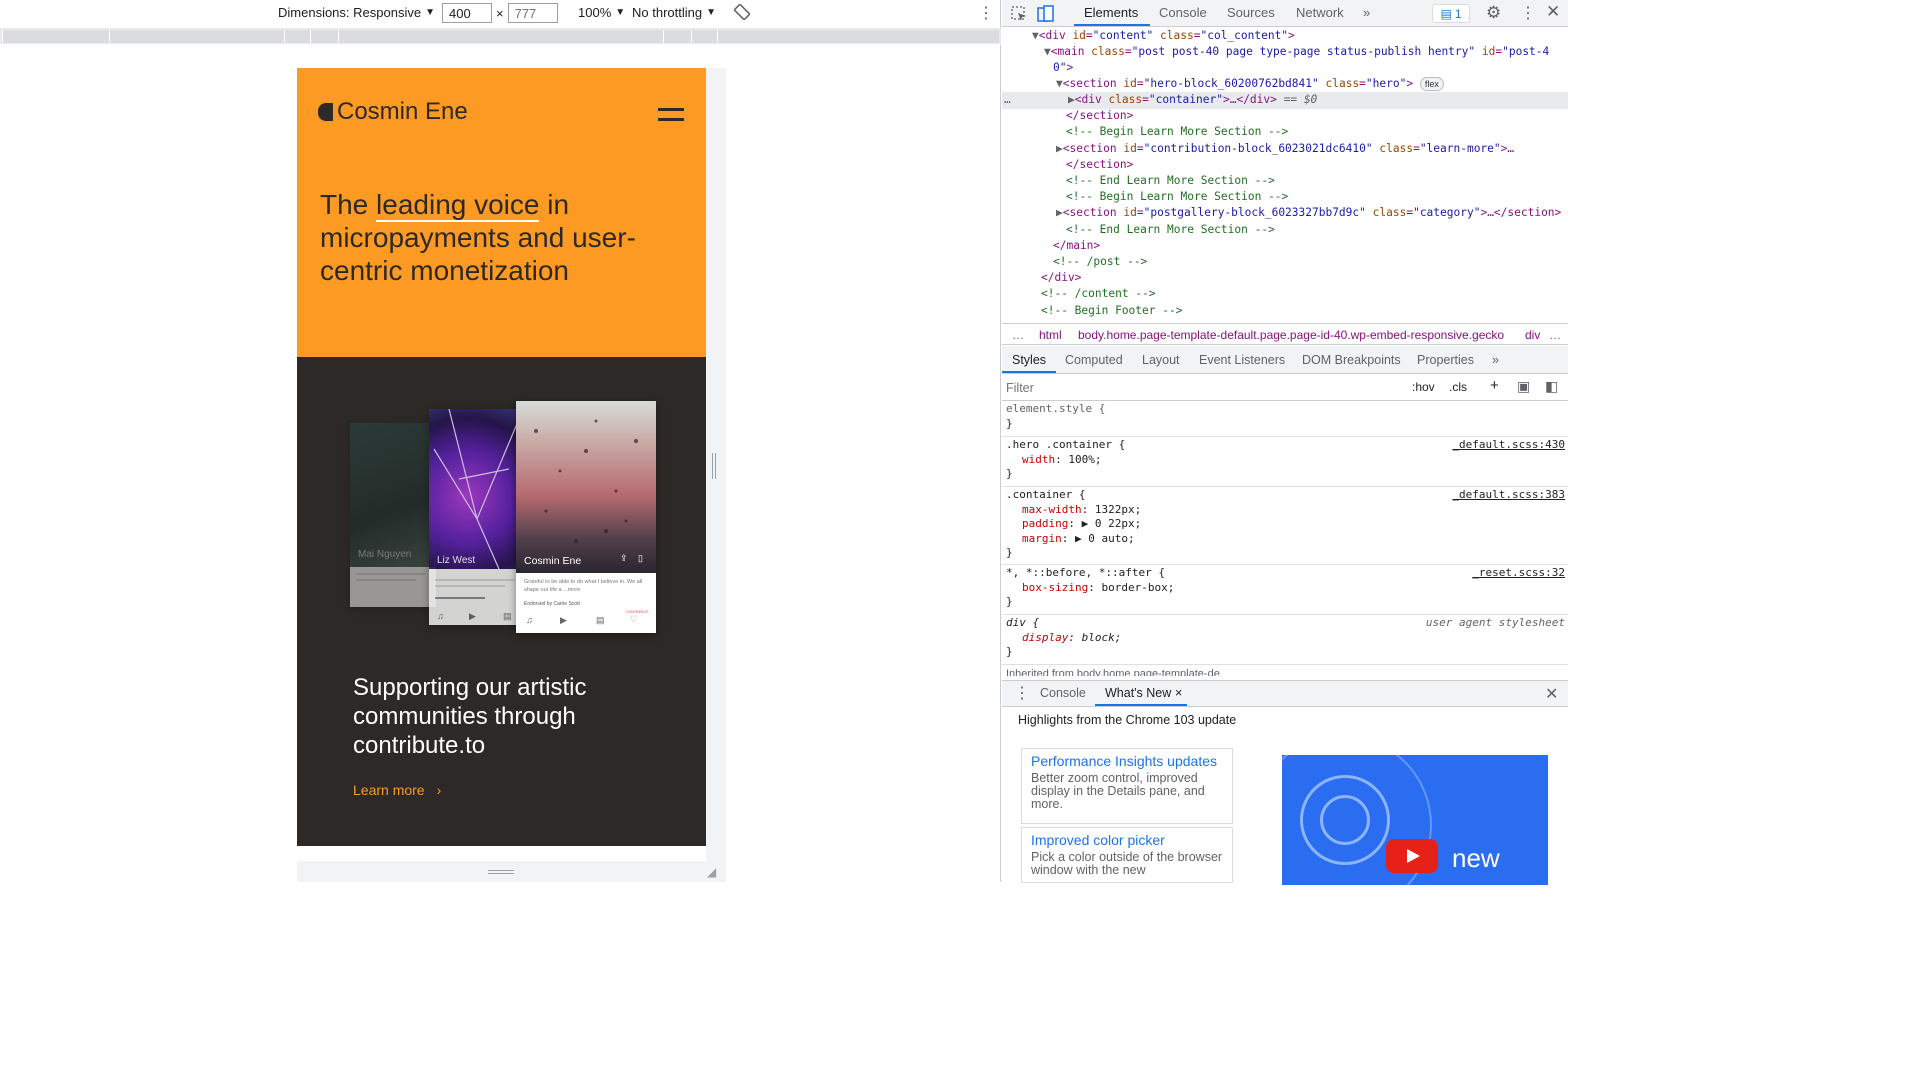  What do you see at coordinates (1553, 12) in the screenshot?
I see `close-icon: ✕` at bounding box center [1553, 12].